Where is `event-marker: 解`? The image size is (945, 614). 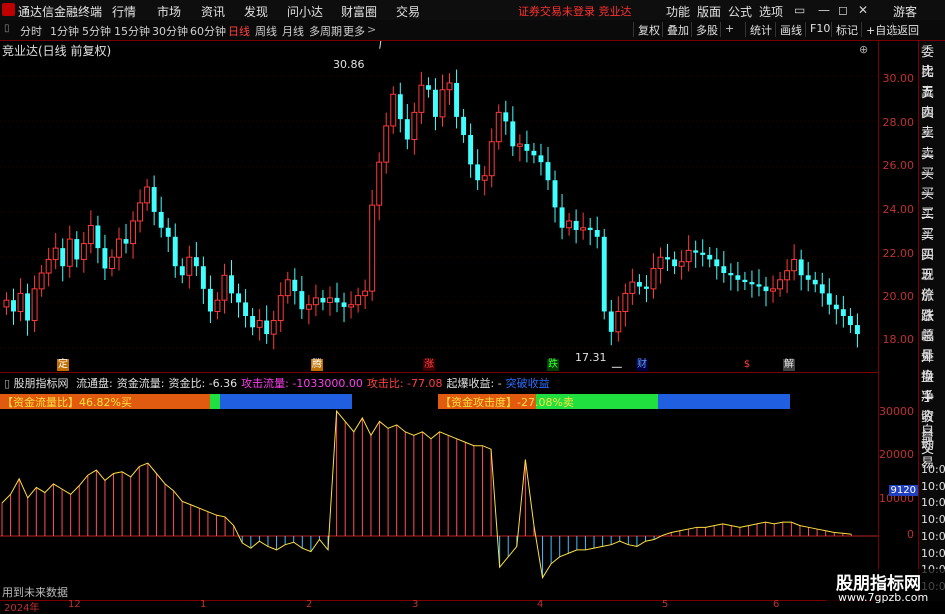 event-marker: 解 is located at coordinates (789, 365).